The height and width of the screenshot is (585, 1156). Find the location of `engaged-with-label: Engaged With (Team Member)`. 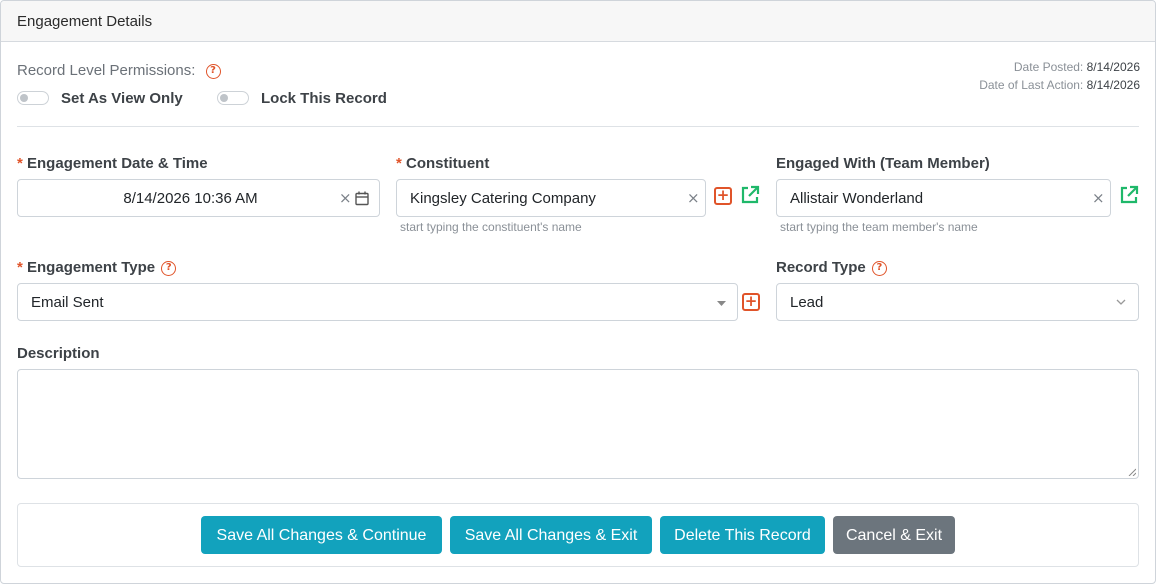

engaged-with-label: Engaged With (Team Member) is located at coordinates (883, 163).